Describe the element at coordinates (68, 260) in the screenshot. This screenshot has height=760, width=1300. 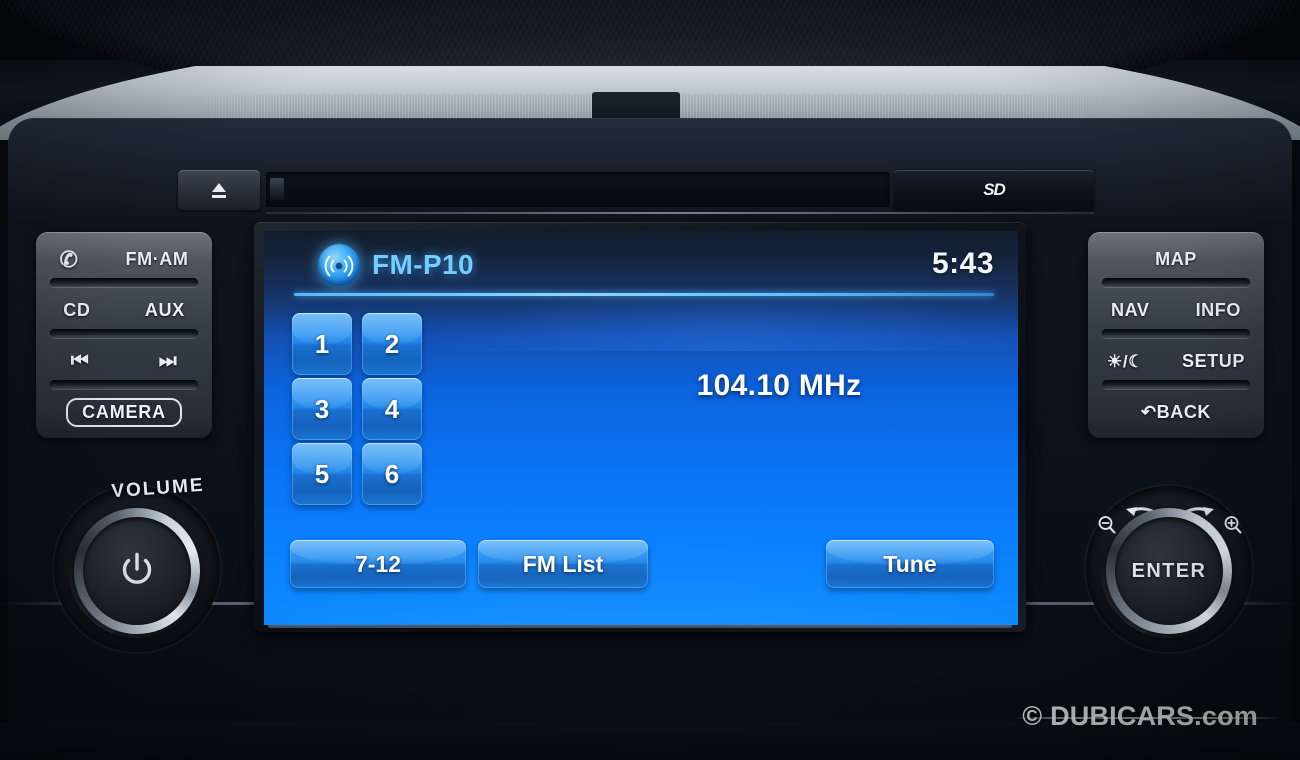
I see `phone-button: ✆` at that location.